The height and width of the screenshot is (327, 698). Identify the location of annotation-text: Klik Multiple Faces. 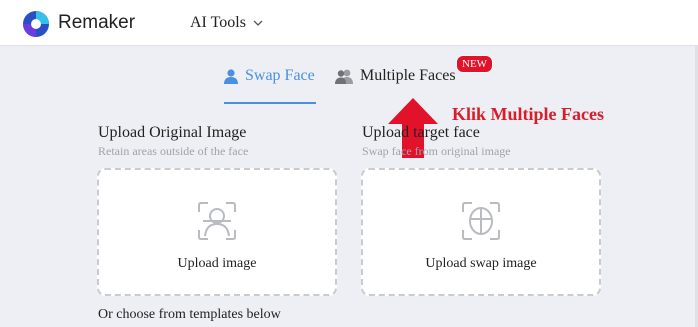
(528, 114).